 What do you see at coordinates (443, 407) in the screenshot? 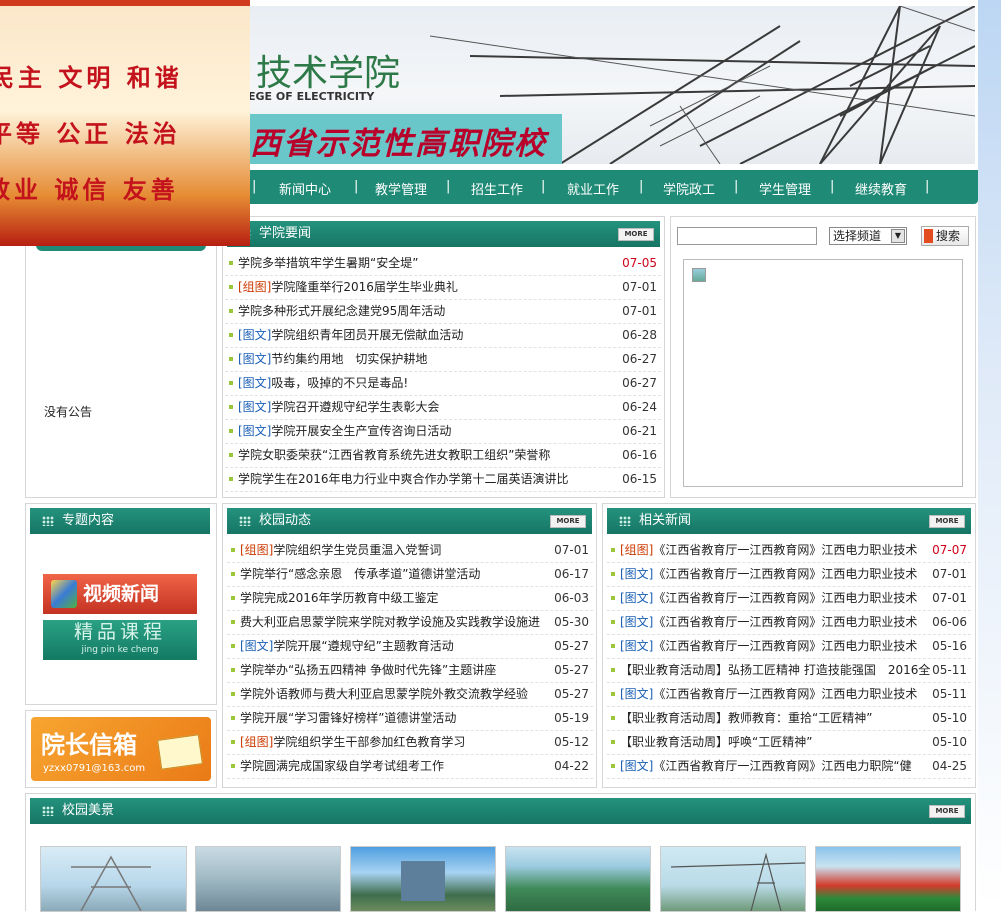
I see `list-item: [图文]学院召开遵规守纪学生表彰大会 06-24` at bounding box center [443, 407].